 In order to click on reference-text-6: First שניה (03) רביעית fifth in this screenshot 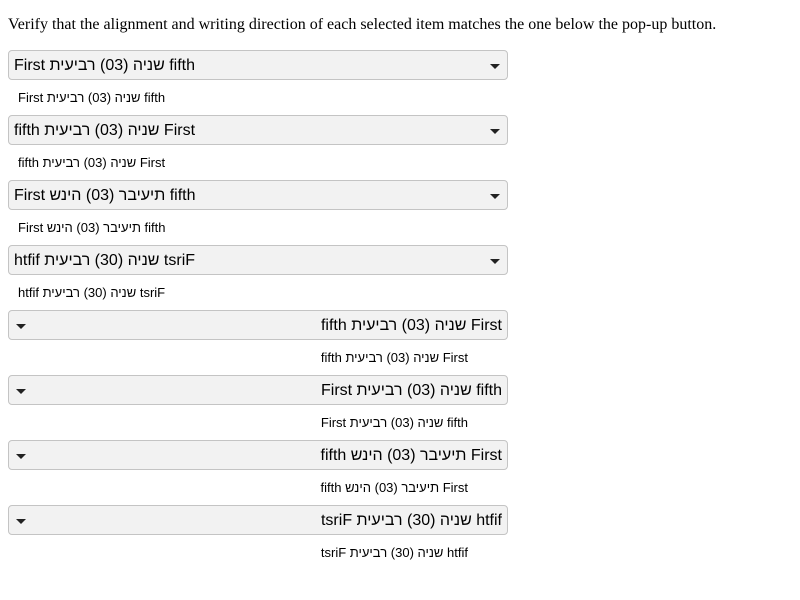, I will do `click(394, 422)`.